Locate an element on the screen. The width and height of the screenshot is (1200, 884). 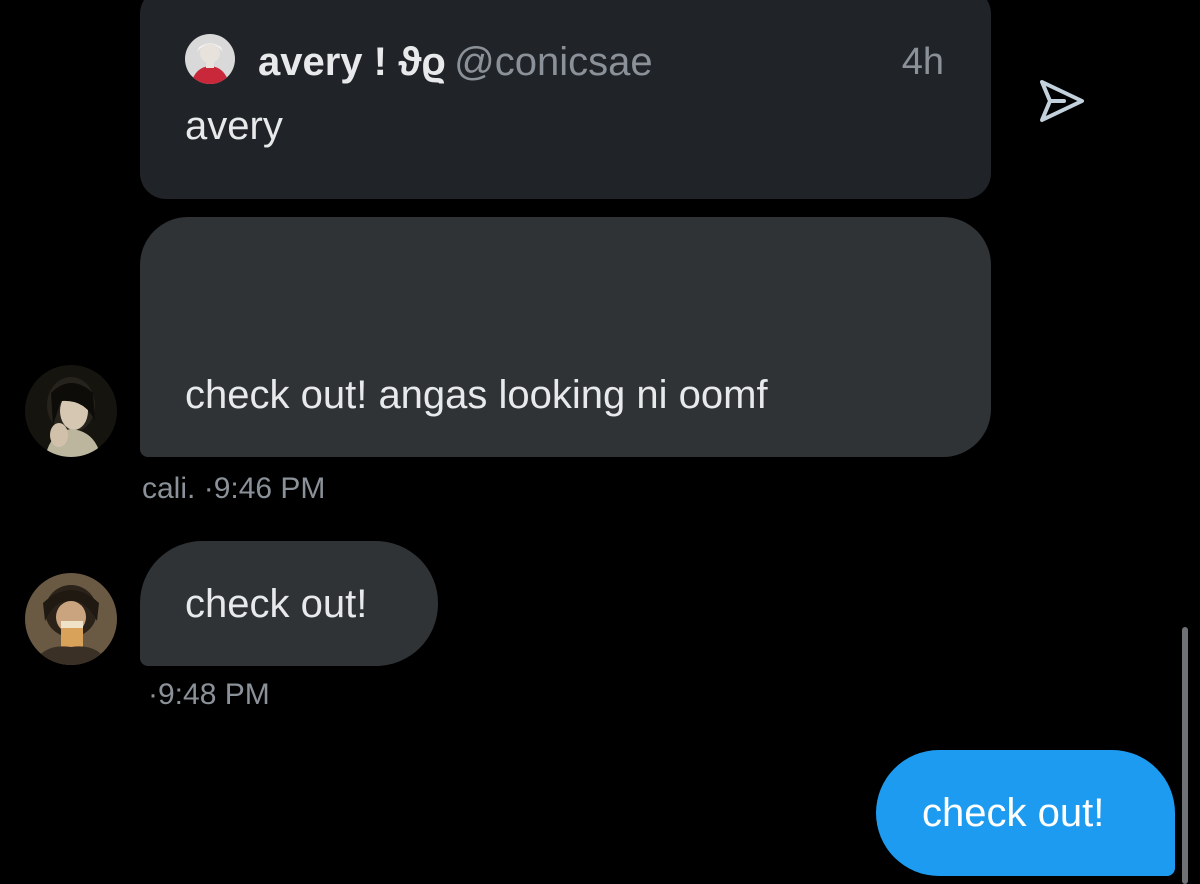
scrollbar is located at coordinates (1185, 755).